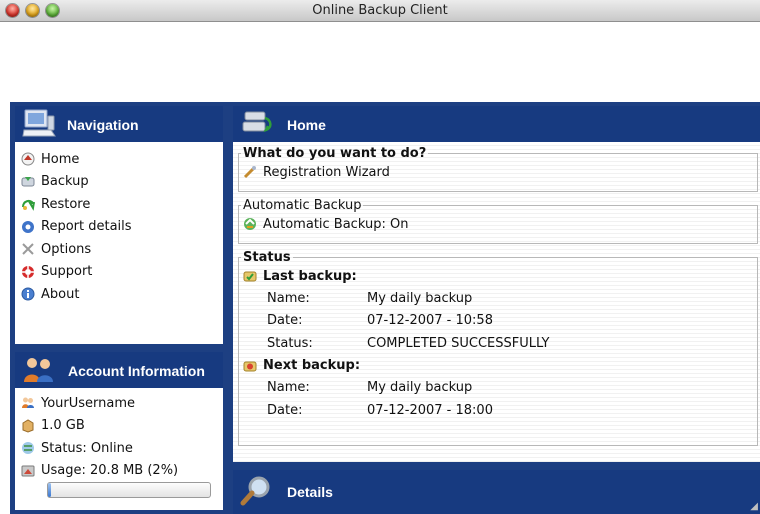 Image resolution: width=760 pixels, height=514 pixels. I want to click on nav-item-label: Restore, so click(66, 204).